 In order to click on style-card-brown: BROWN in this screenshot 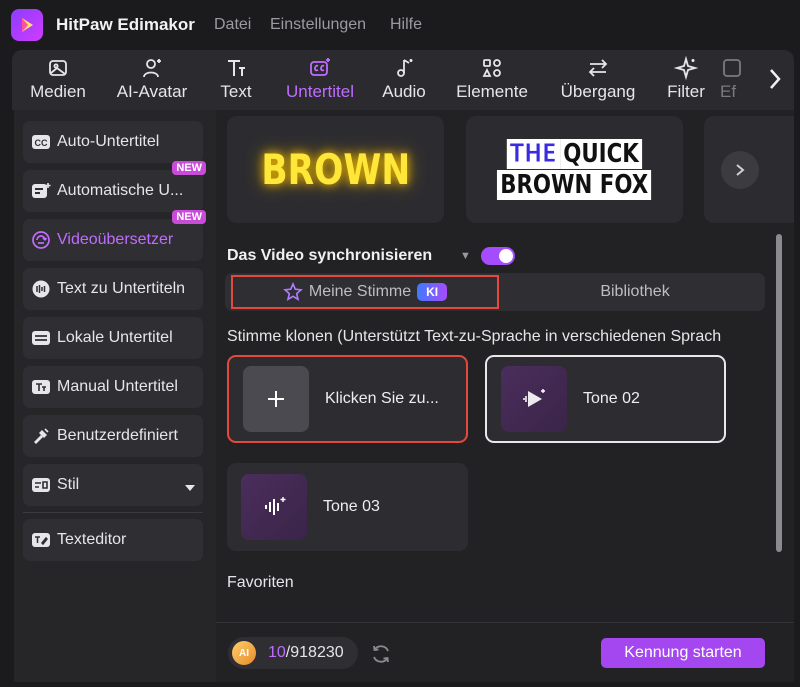, I will do `click(335, 169)`.